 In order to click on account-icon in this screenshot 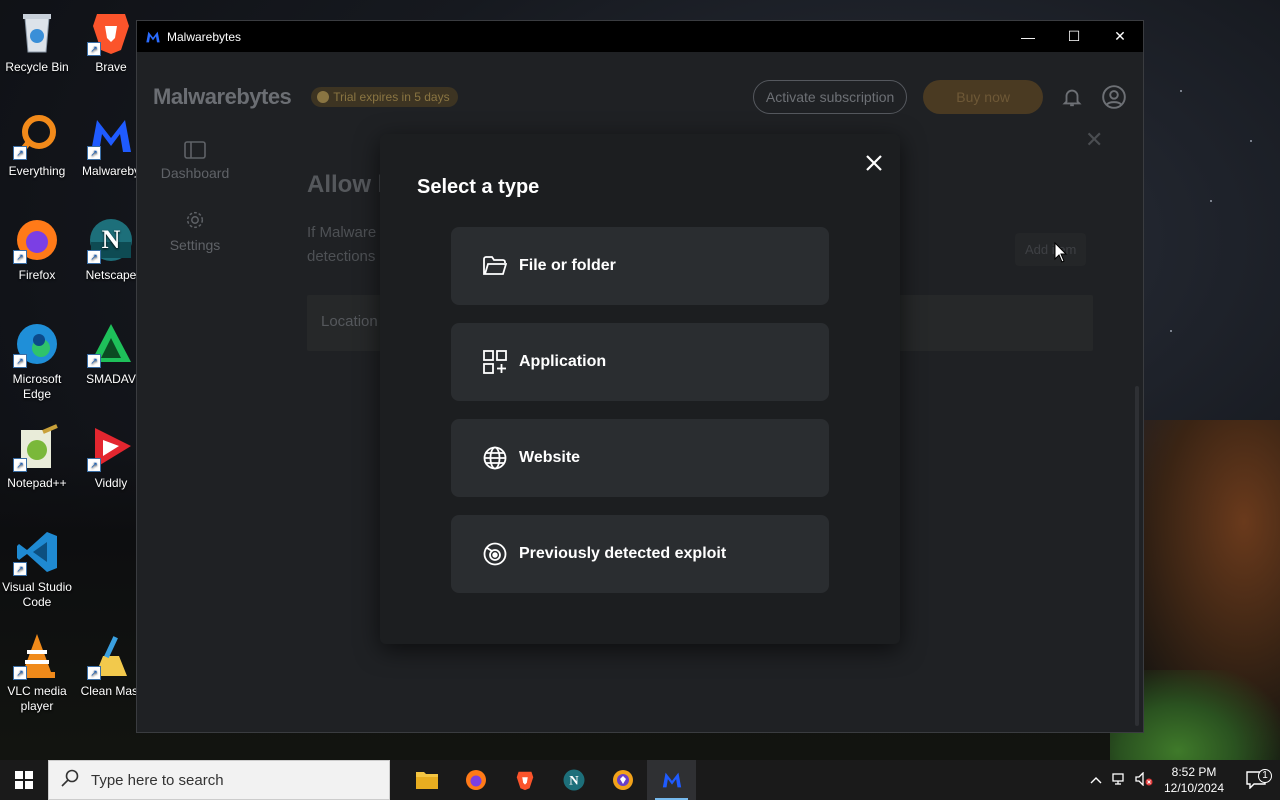, I will do `click(1114, 97)`.